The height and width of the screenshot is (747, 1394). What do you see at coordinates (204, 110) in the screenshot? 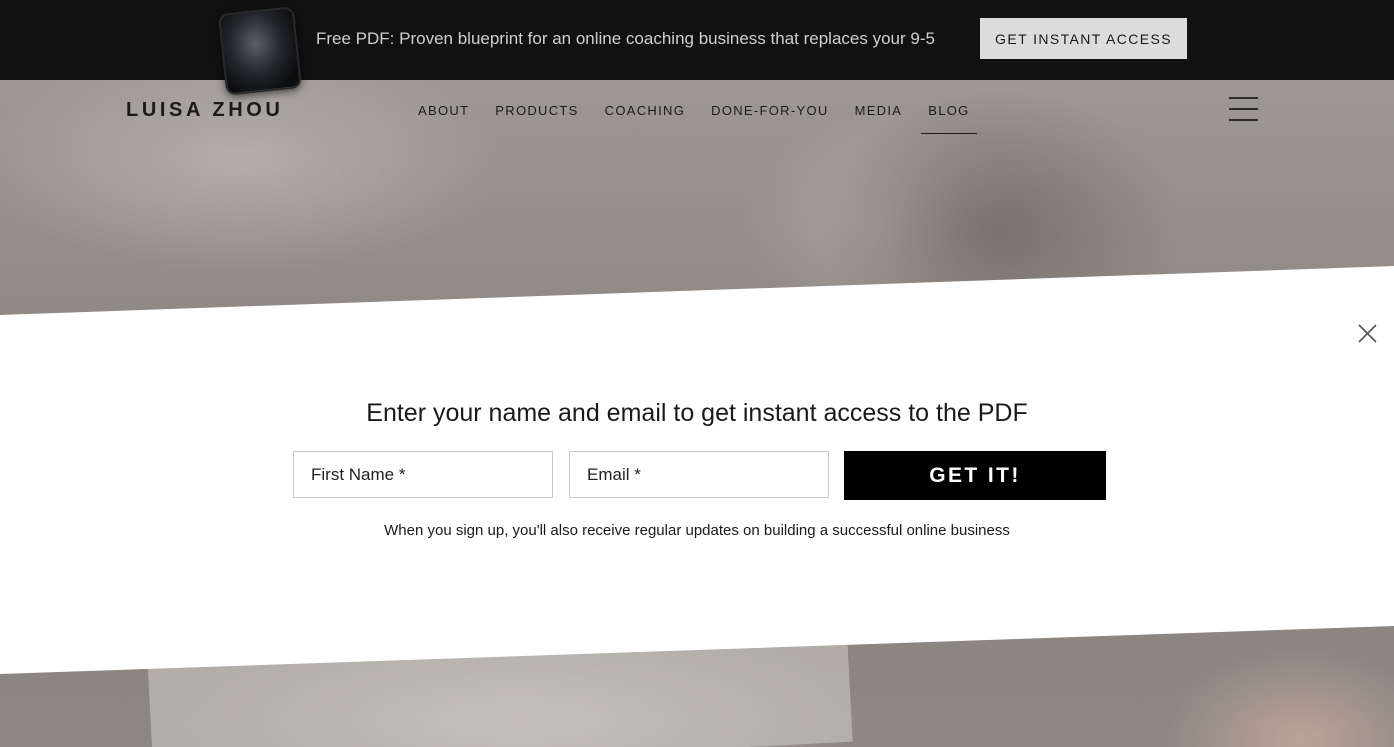
I see `site-logo: LUISA ZHOU` at bounding box center [204, 110].